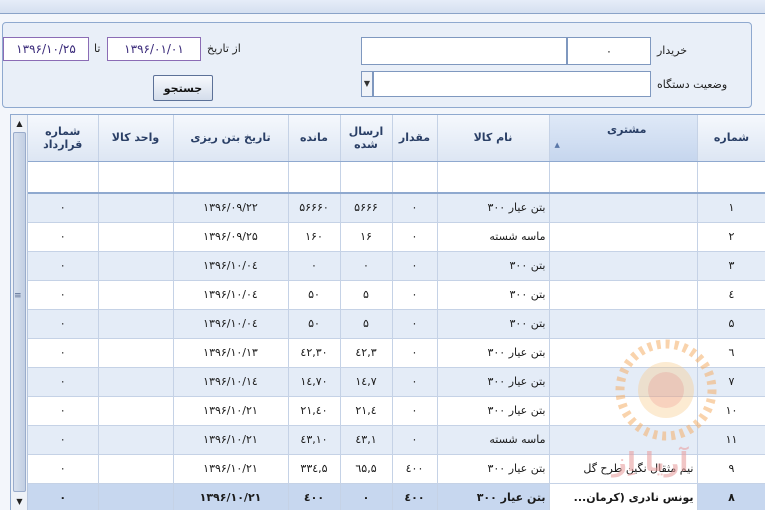 This screenshot has height=510, width=765. I want to click on cell-remaining: ۲۱,٤۰, so click(314, 411).